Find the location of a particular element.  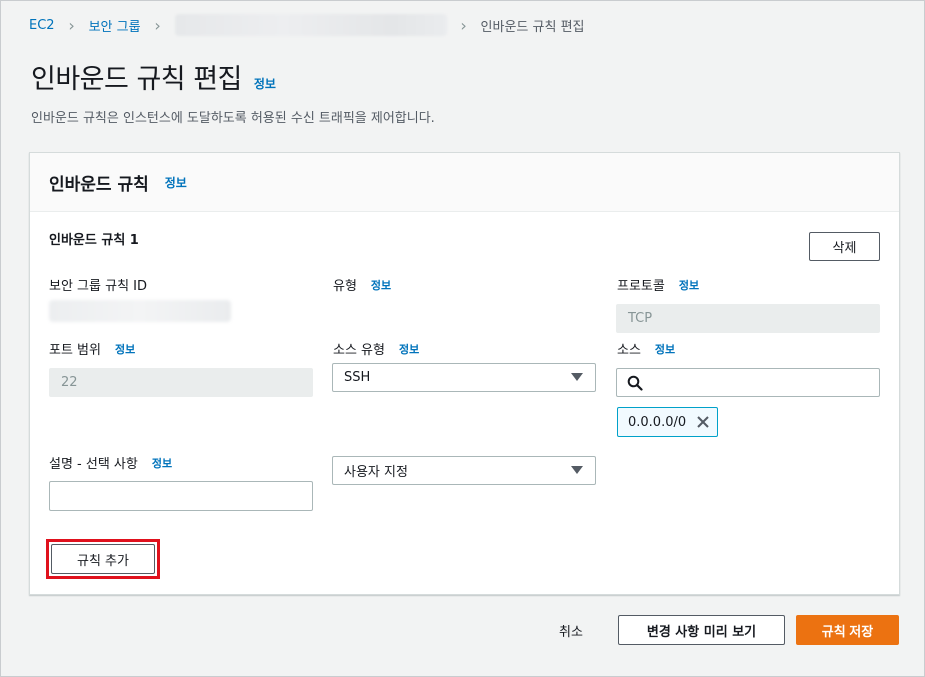

breadcrumb-security-groups-link: 보안 그룹 is located at coordinates (115, 25).